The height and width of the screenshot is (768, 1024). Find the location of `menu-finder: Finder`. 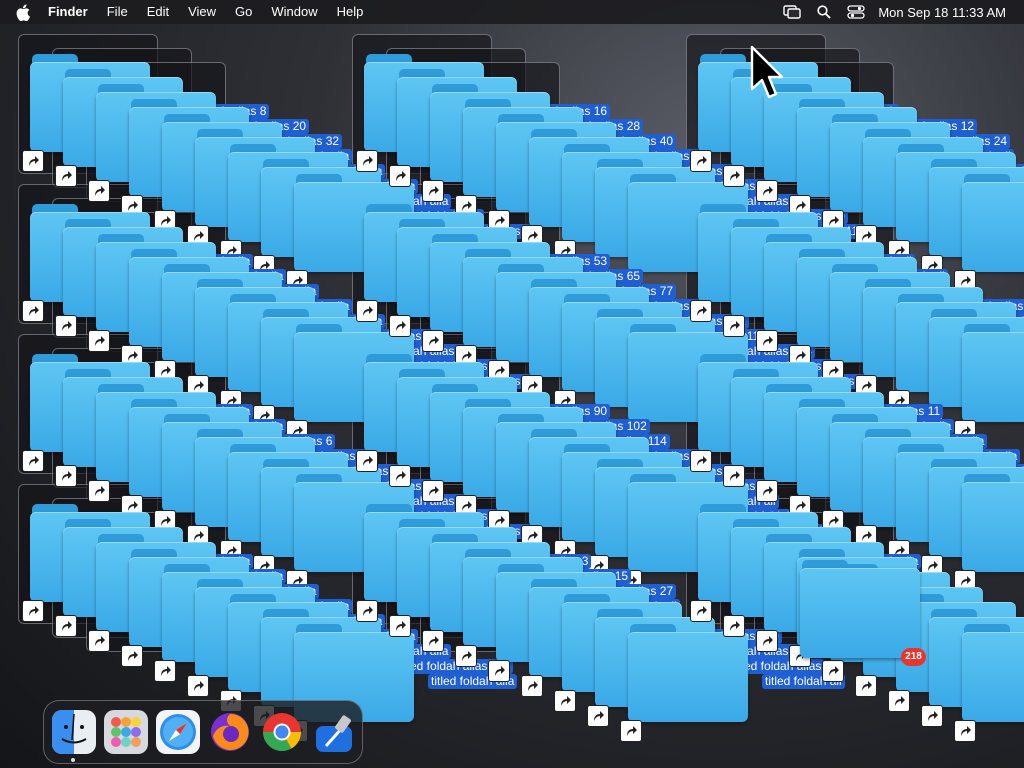

menu-finder: Finder is located at coordinates (68, 12).